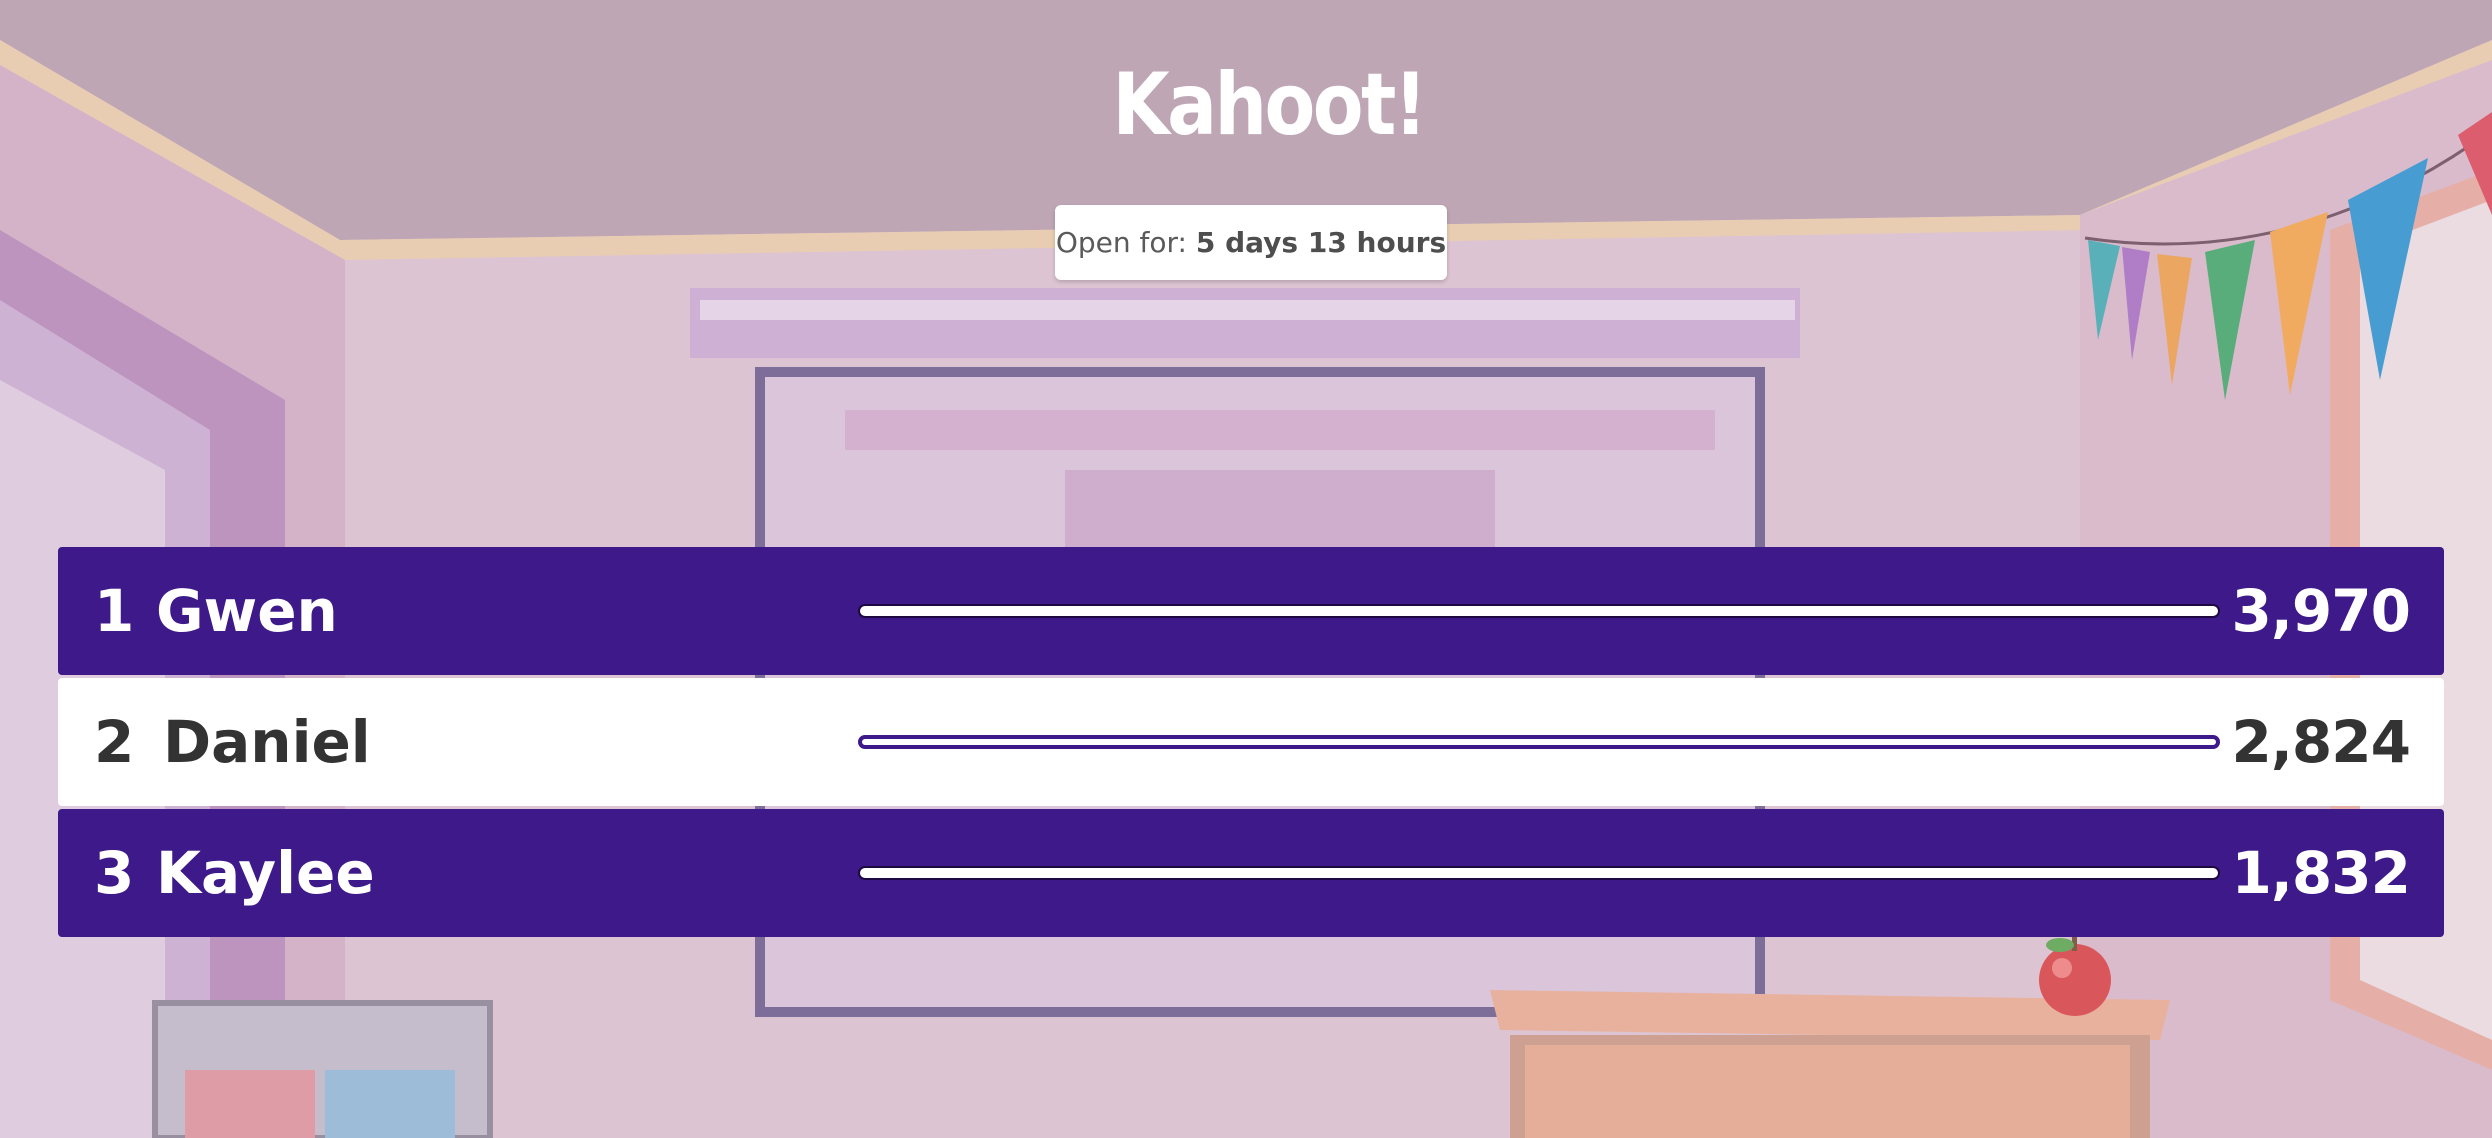 This screenshot has height=1138, width=2492. What do you see at coordinates (1321, 242) in the screenshot?
I see `open-for-duration: 5 days 13 hours` at bounding box center [1321, 242].